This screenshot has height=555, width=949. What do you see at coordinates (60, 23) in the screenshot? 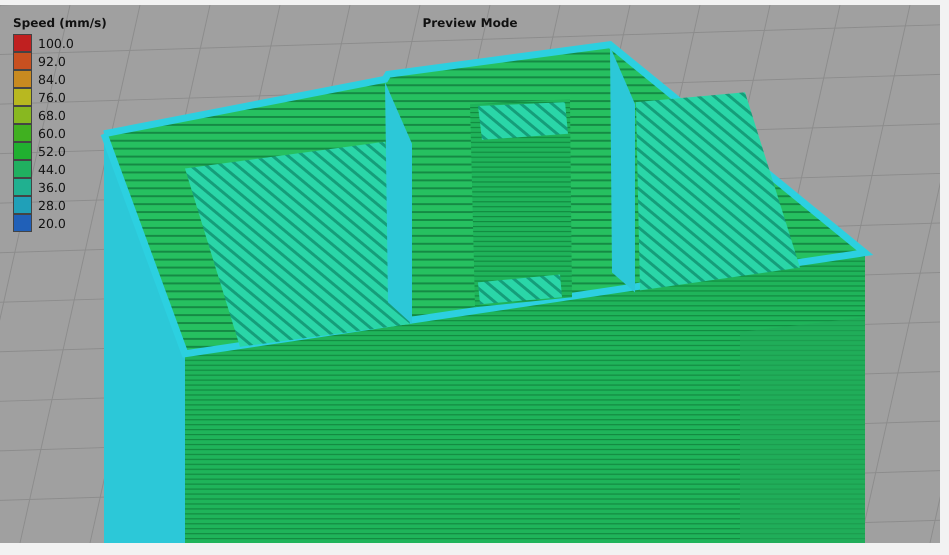
I see `legend-title: Speed (mm/s)` at bounding box center [60, 23].